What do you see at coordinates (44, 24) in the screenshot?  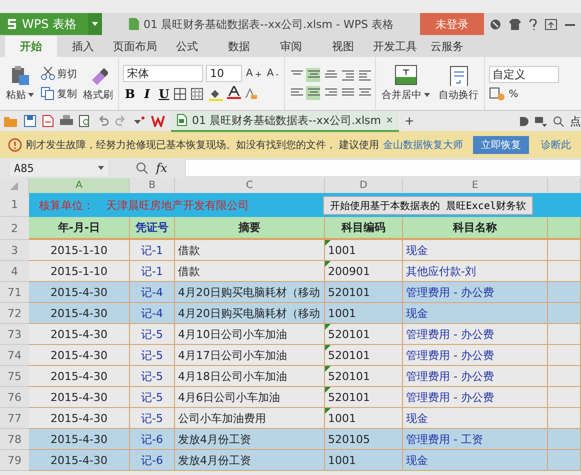 I see `app-menu-button: WPS 表格` at bounding box center [44, 24].